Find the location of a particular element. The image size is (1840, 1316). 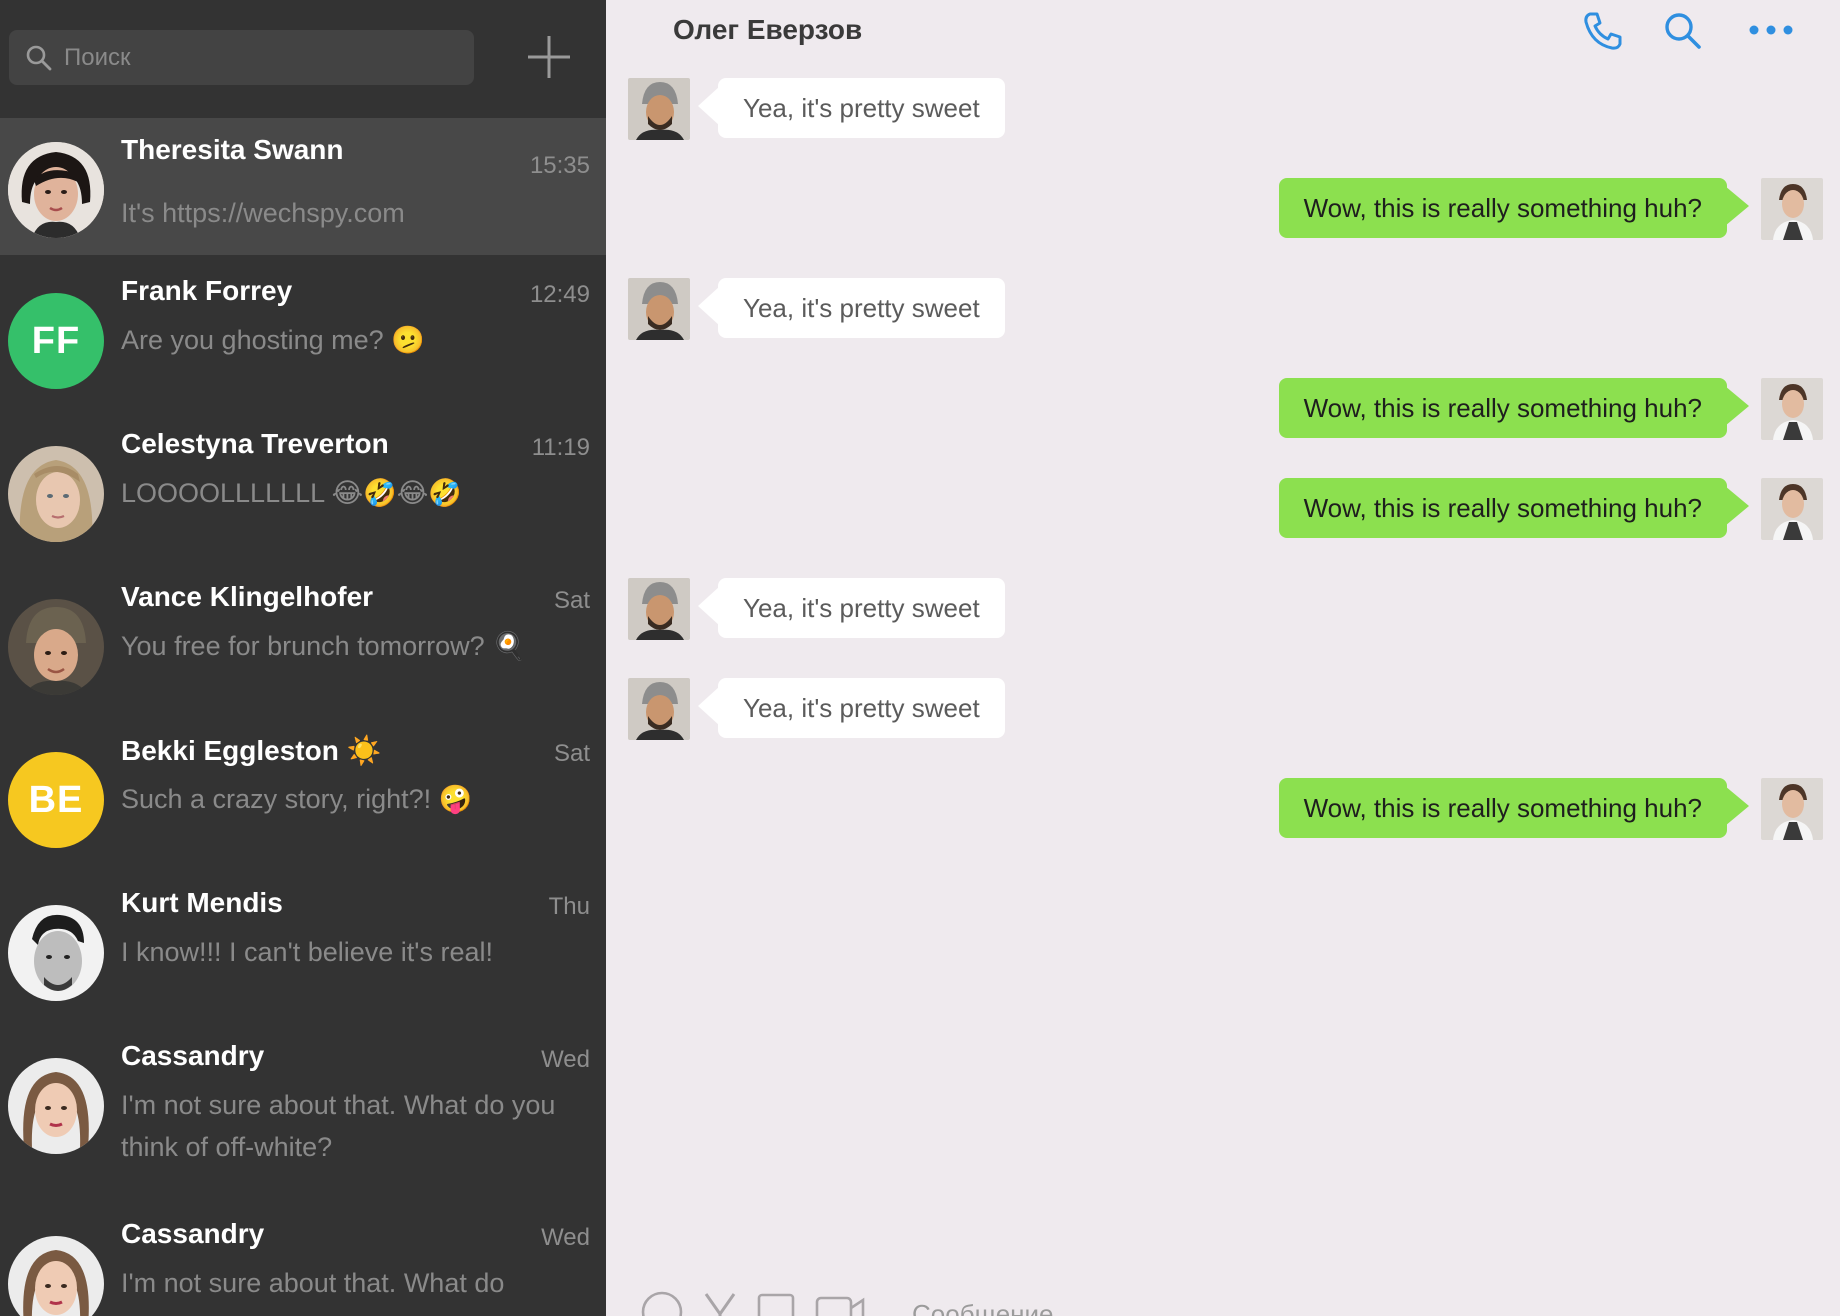

chat-time: 15:35 is located at coordinates (559, 165).